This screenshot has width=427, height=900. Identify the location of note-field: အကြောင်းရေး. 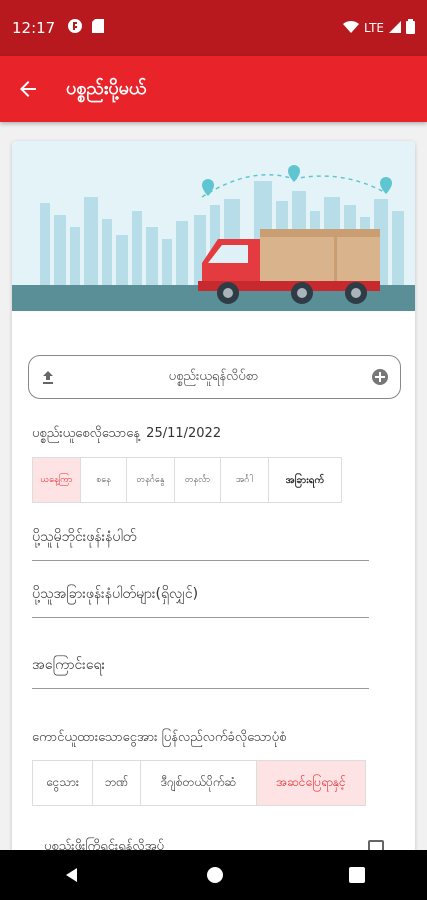
(200, 672).